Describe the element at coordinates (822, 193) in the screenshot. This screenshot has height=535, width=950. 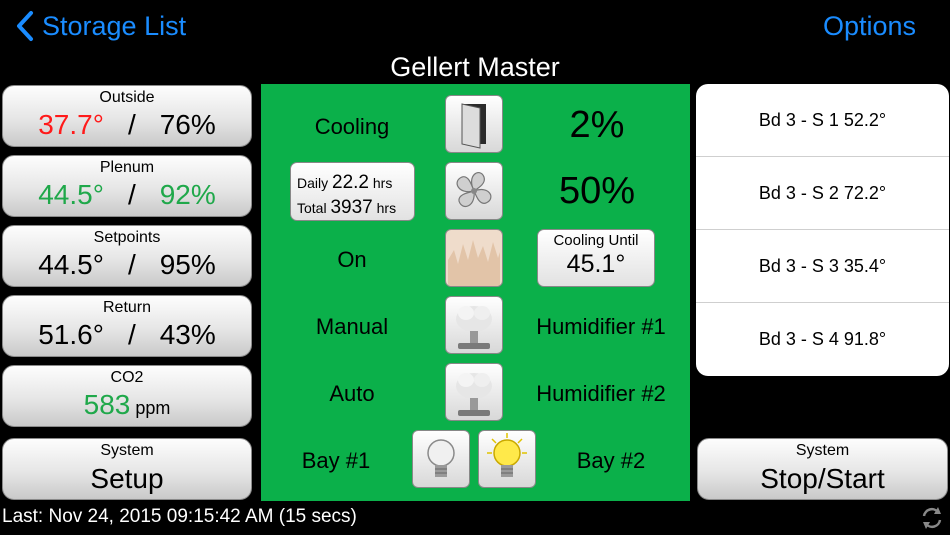
I see `sensor-row: Bd 3 - S 2 72.2°` at that location.